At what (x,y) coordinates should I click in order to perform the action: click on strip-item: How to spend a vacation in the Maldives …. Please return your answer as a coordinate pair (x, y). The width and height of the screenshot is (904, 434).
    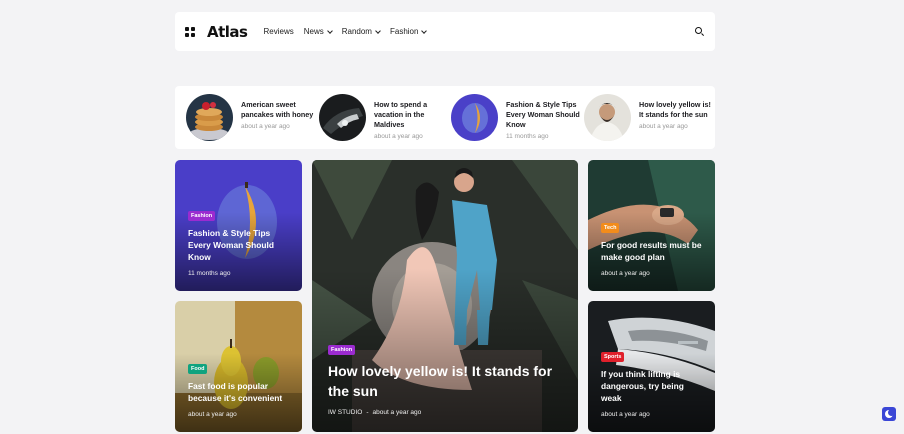
    Looking at the image, I should click on (384, 117).